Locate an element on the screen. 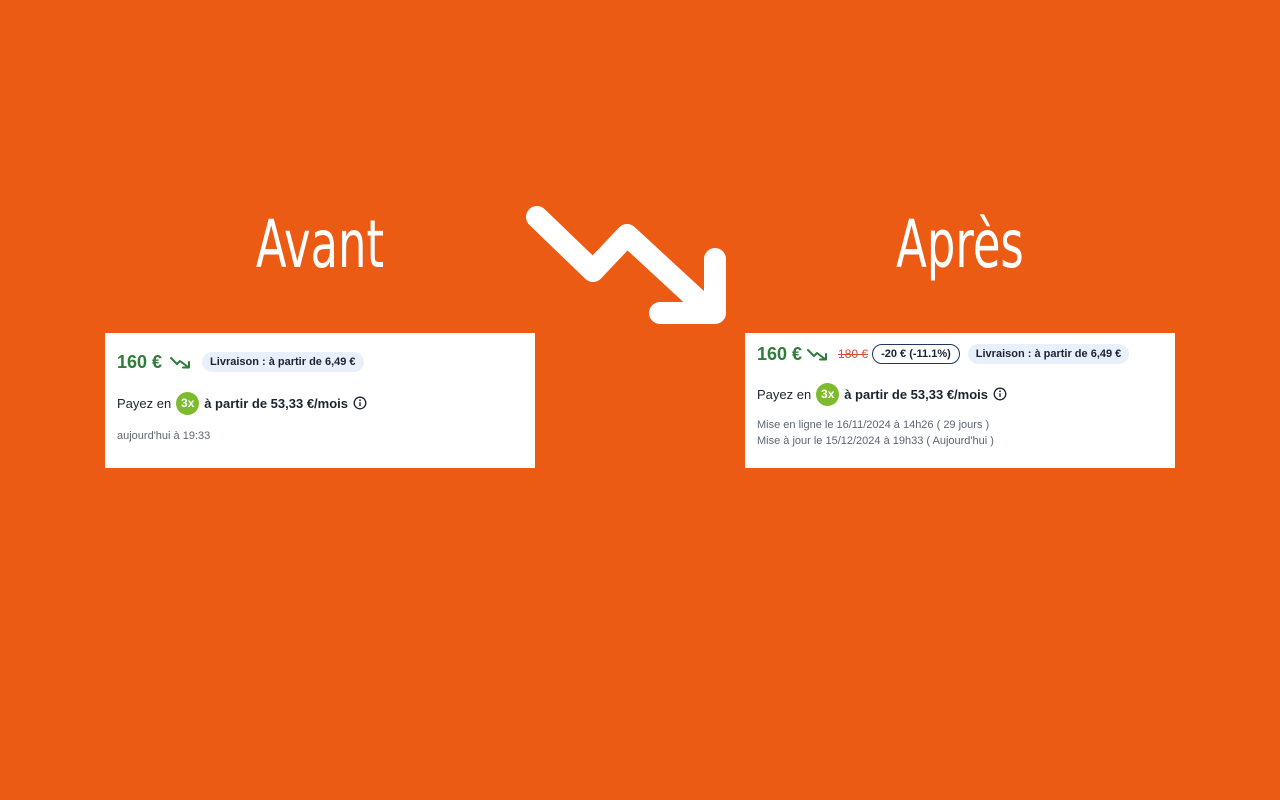 This screenshot has height=800, width=1280. discount-badge: -20 € (-11.1%) is located at coordinates (916, 354).